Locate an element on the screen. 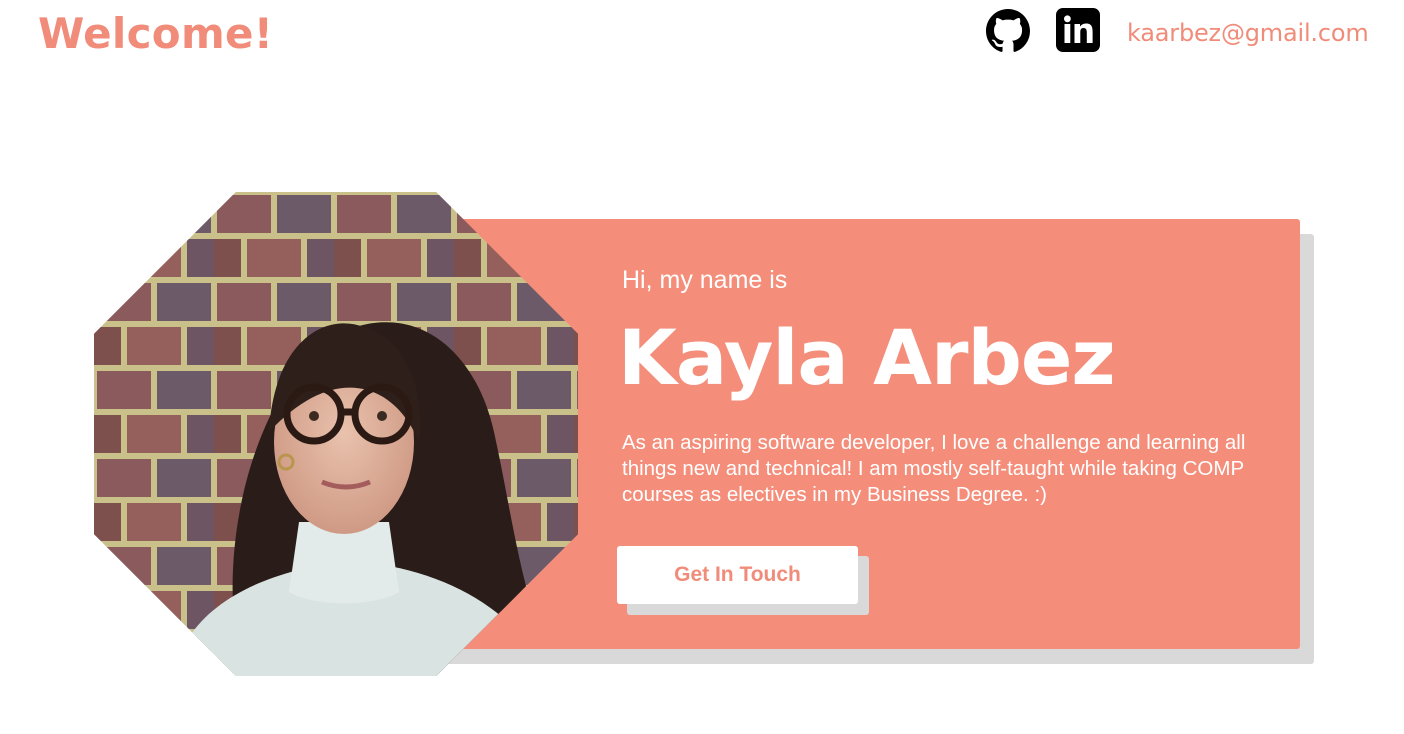  github-icon is located at coordinates (1008, 31).